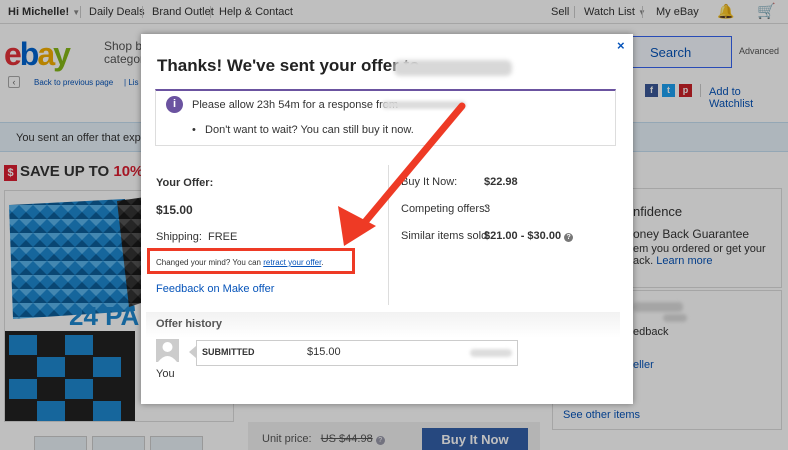  Describe the element at coordinates (295, 105) in the screenshot. I see `response-time-text: Please allow 23h 54m for a response from` at that location.